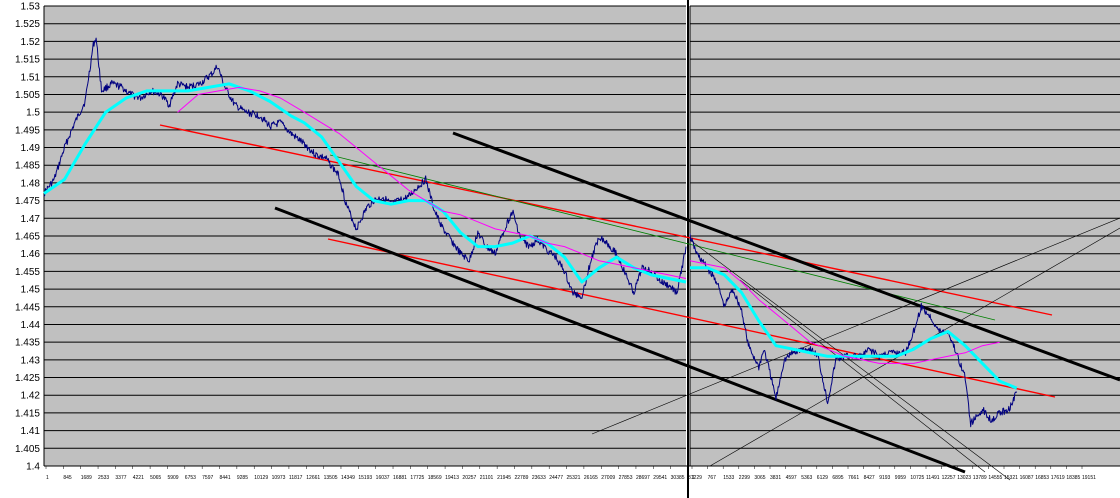  Describe the element at coordinates (1042, 478) in the screenshot. I see `x-tick-label: 16853` at that location.